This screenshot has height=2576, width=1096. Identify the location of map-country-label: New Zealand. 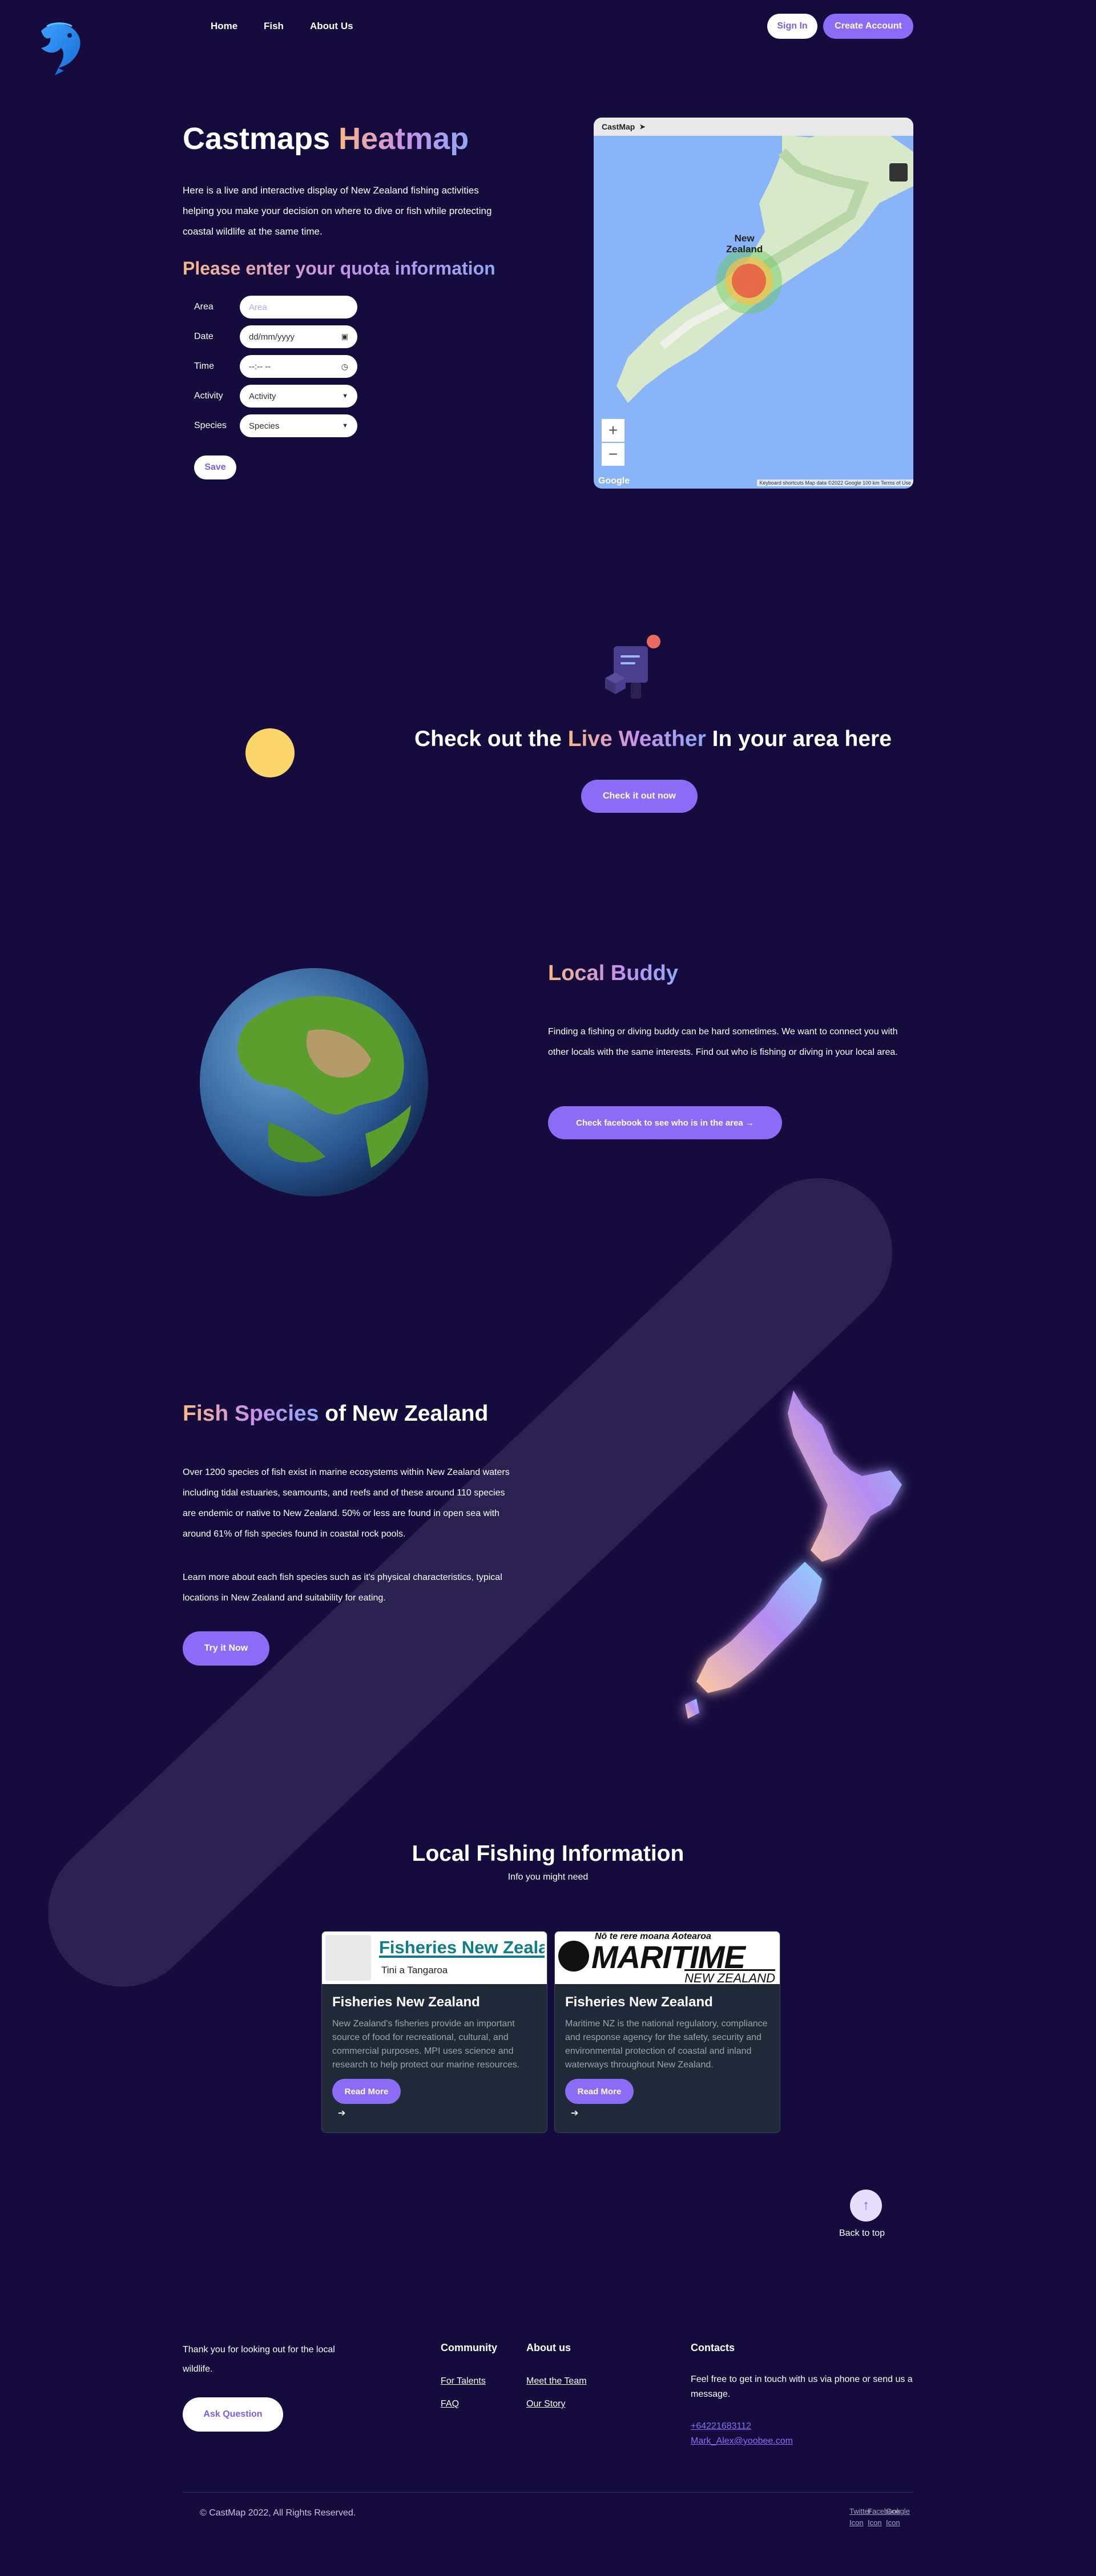
(744, 244).